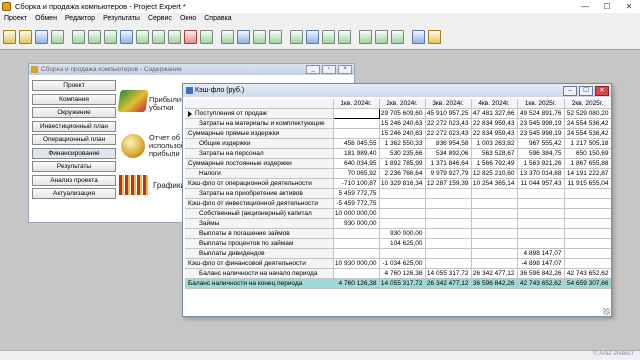 The width and height of the screenshot is (640, 360). I want to click on new-project-icon, so click(9, 36).